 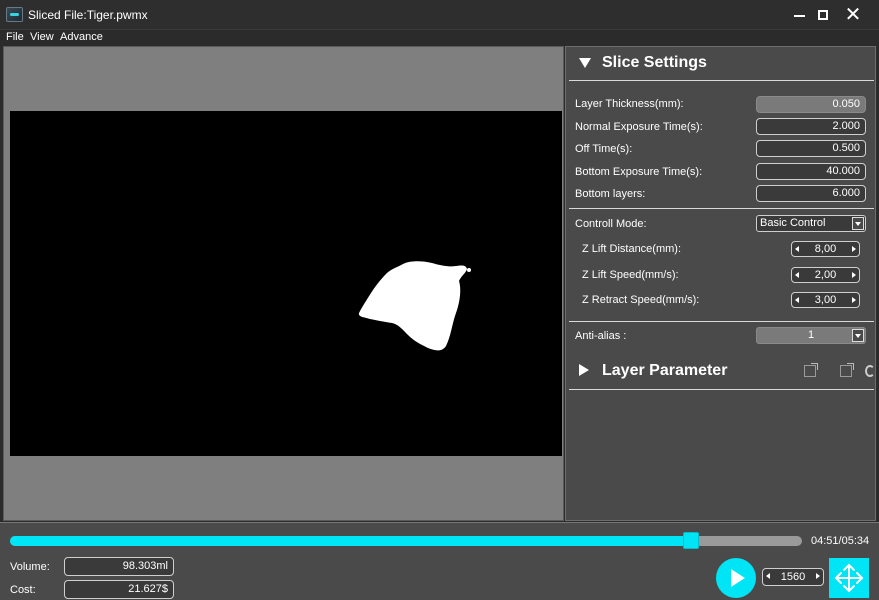 What do you see at coordinates (601, 336) in the screenshot?
I see `anti-alias-label: Anti-alias :` at bounding box center [601, 336].